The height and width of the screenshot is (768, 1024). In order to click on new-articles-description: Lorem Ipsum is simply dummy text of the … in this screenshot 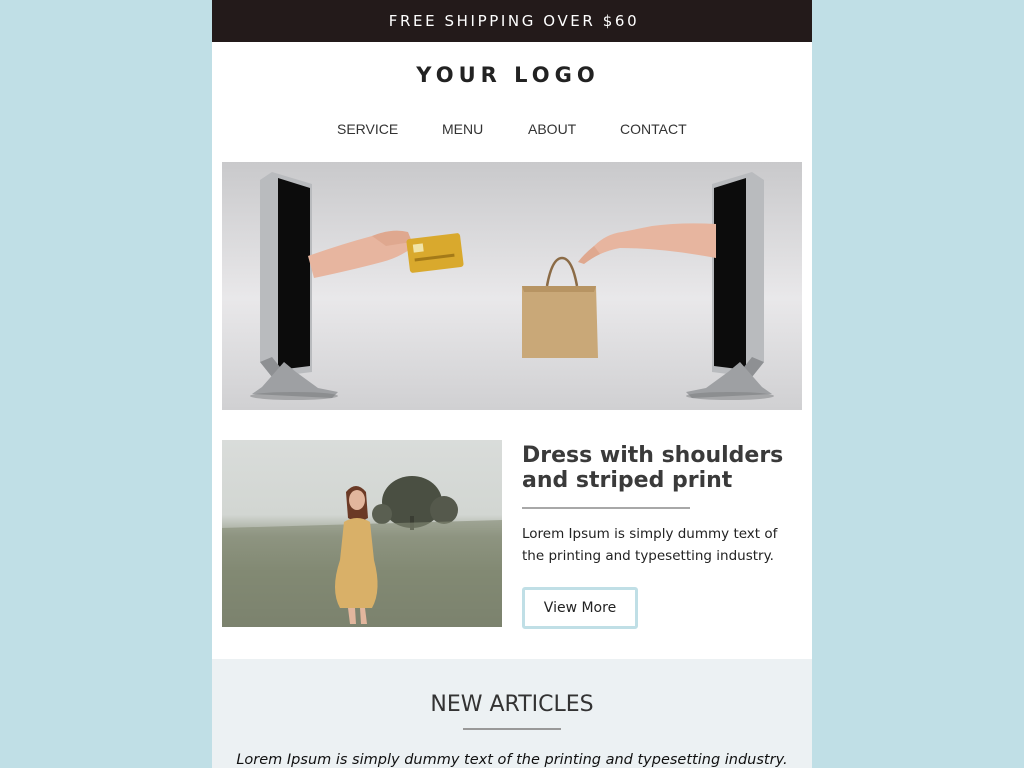, I will do `click(512, 760)`.